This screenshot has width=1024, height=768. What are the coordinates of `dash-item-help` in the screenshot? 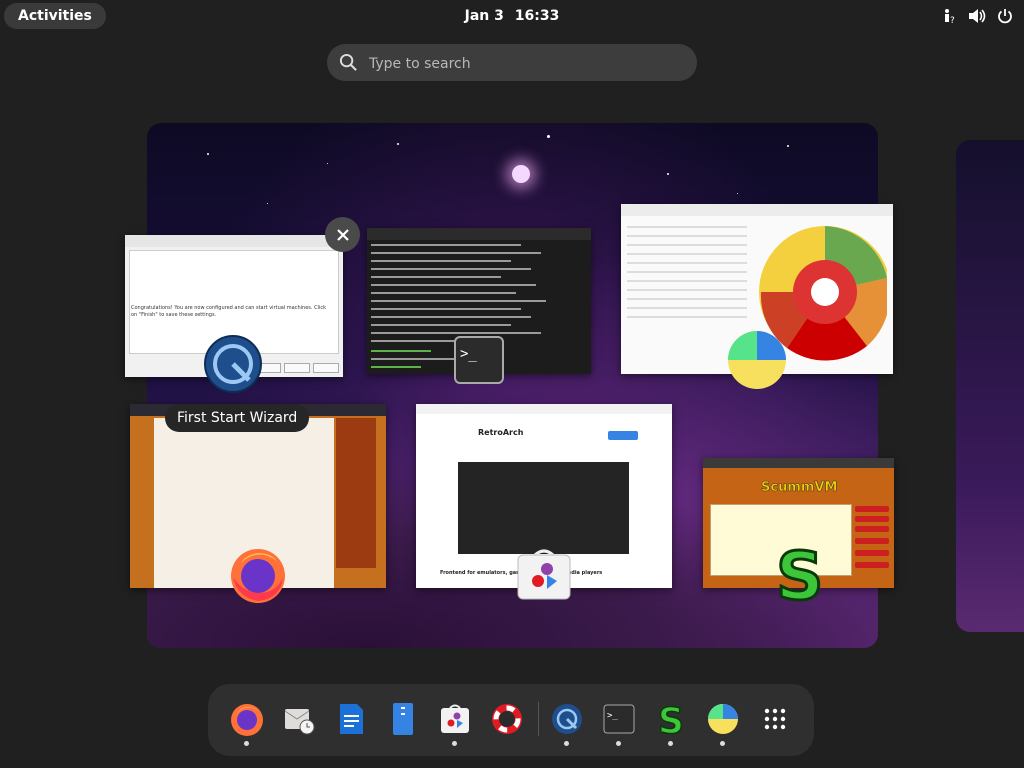 It's located at (507, 719).